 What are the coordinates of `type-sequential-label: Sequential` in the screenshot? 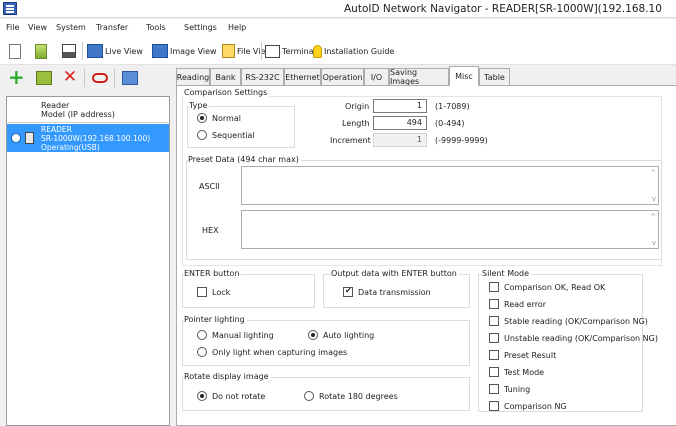 It's located at (233, 135).